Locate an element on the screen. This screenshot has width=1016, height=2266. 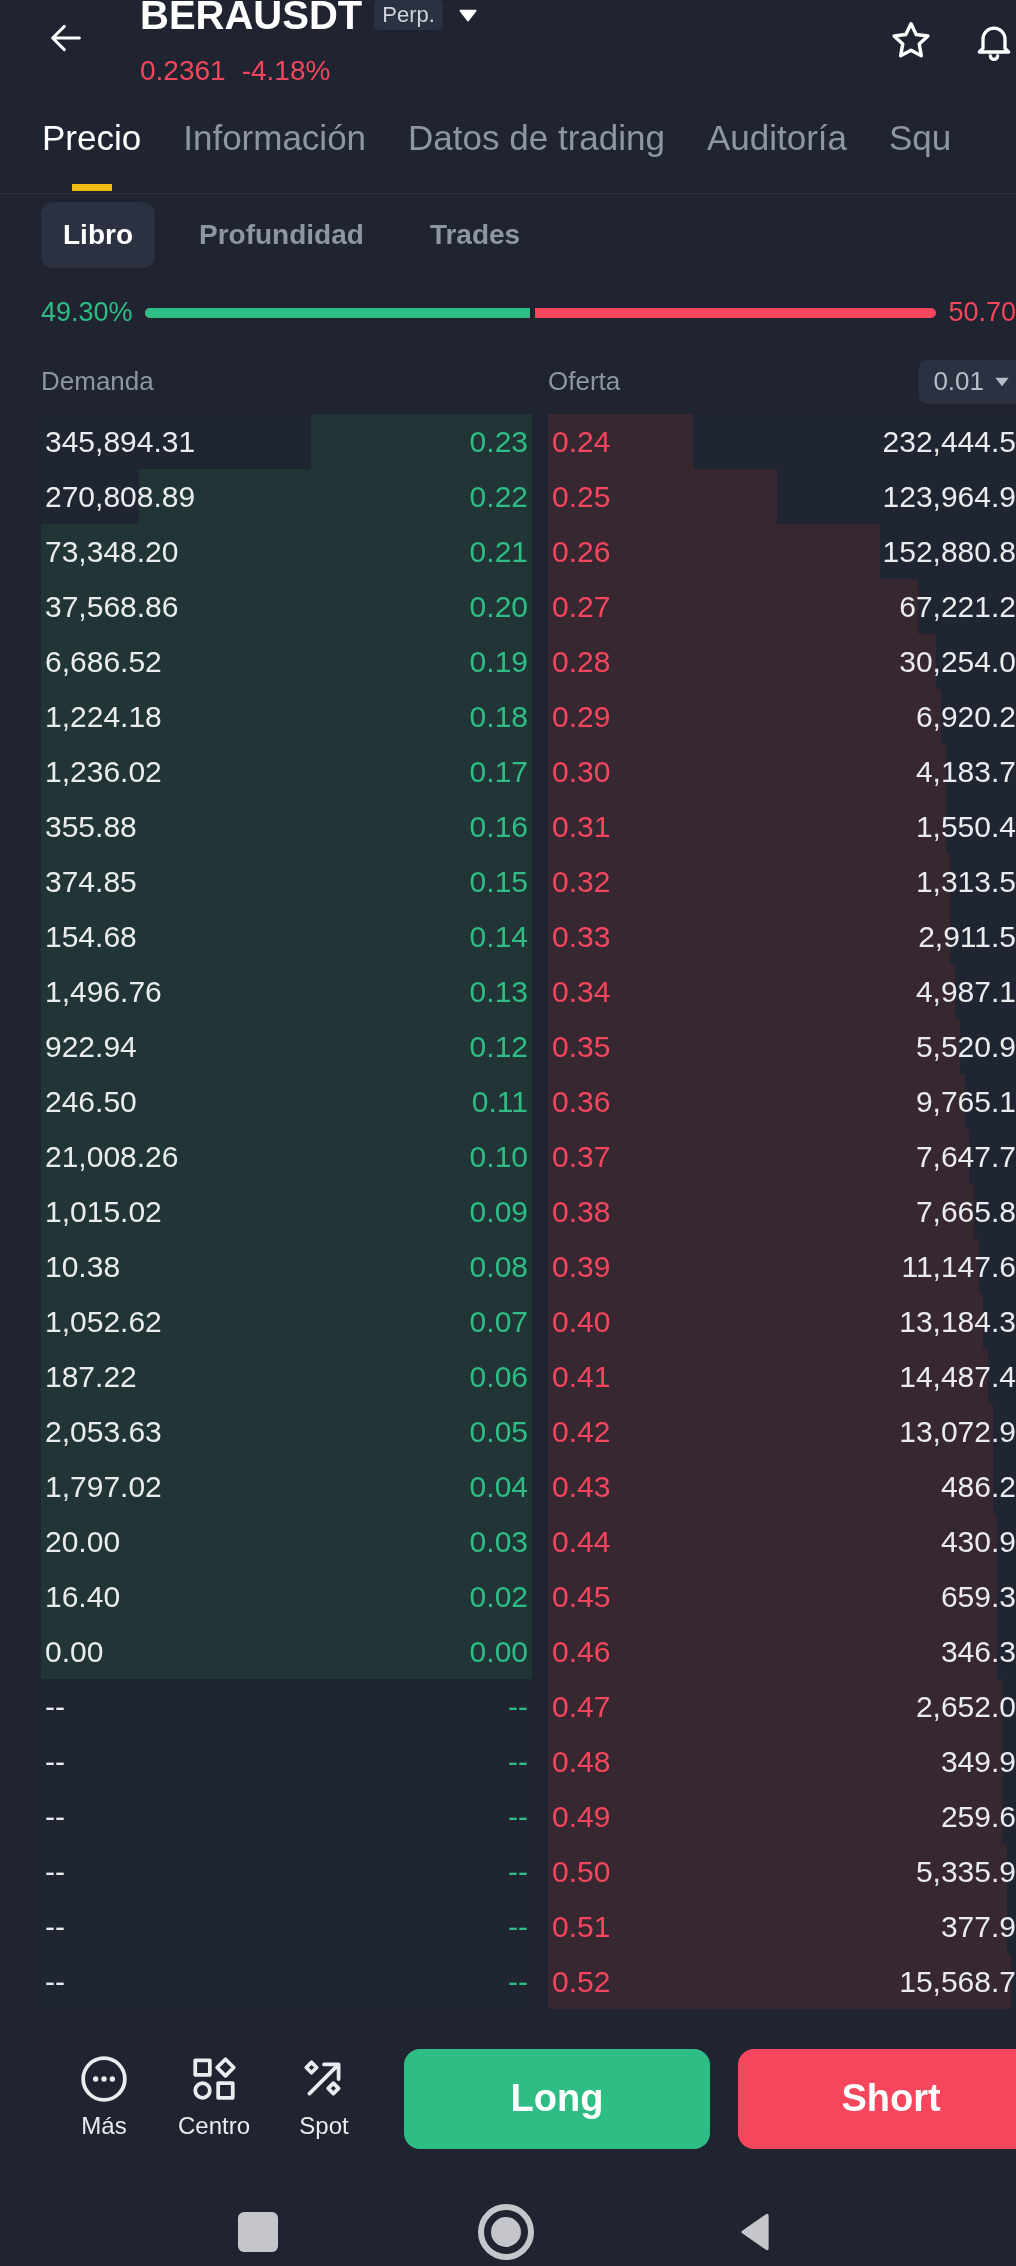
ask-price: 0.38 is located at coordinates (581, 1211).